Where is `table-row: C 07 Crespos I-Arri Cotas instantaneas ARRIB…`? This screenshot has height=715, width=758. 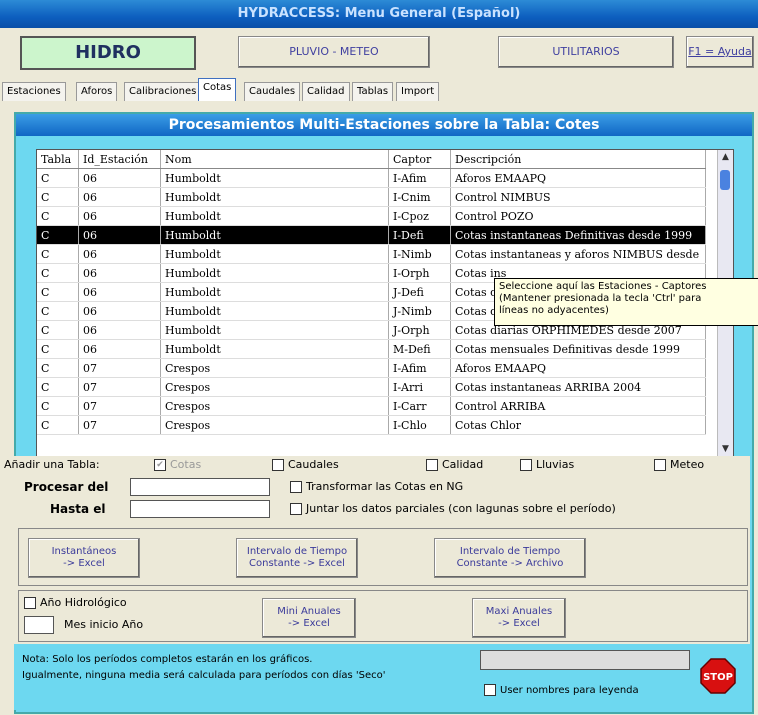
table-row: C 07 Crespos I-Arri Cotas instantaneas ARRIB… is located at coordinates (371, 387).